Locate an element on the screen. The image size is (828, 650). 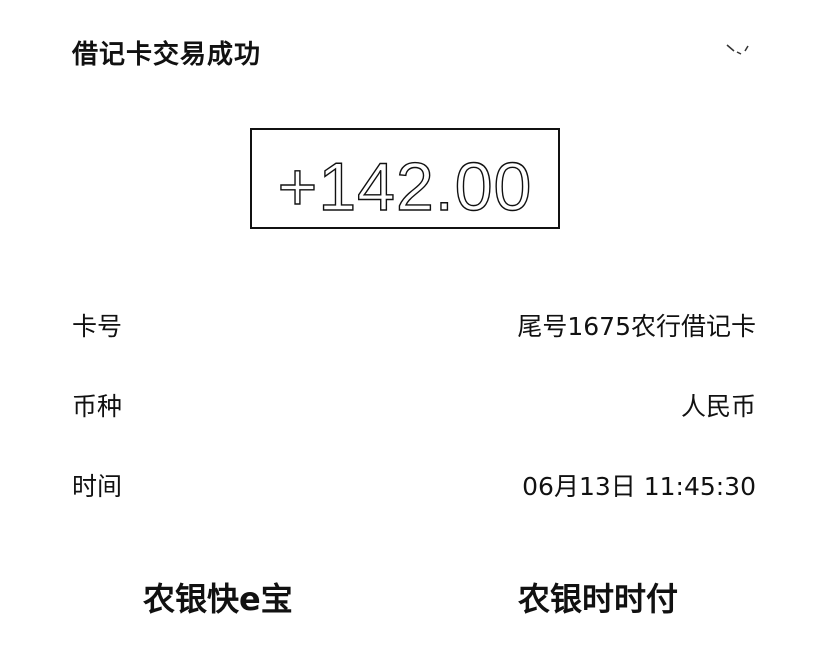
amount-value: +142.00 is located at coordinates (405, 187).